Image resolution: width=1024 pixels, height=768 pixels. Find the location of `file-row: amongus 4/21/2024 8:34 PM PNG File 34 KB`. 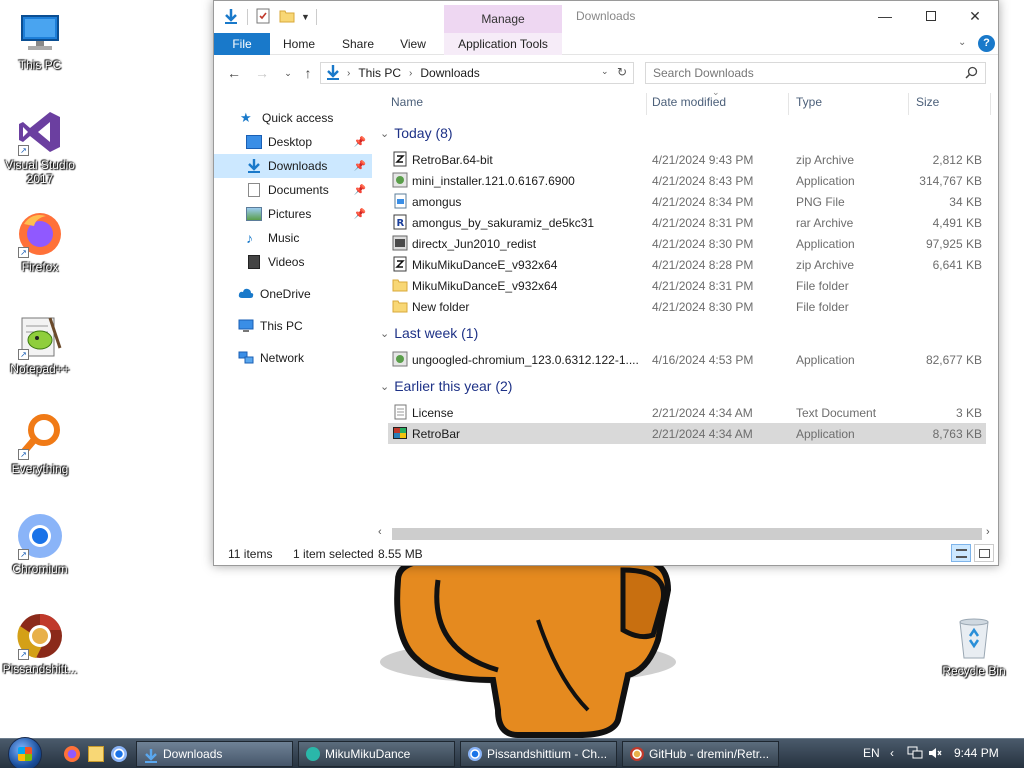

file-row: amongus 4/21/2024 8:34 PM PNG File 34 KB is located at coordinates (687, 201).